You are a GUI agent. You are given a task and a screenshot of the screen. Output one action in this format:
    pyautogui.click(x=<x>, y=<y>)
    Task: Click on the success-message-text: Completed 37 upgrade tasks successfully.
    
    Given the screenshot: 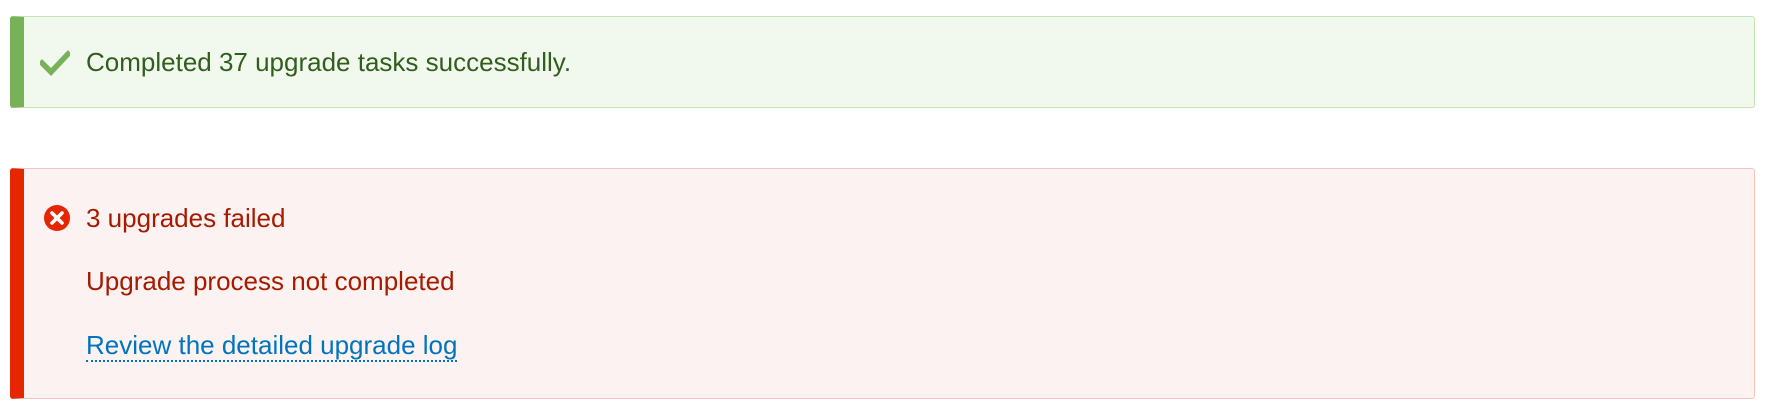 What is the action you would take?
    pyautogui.click(x=329, y=62)
    